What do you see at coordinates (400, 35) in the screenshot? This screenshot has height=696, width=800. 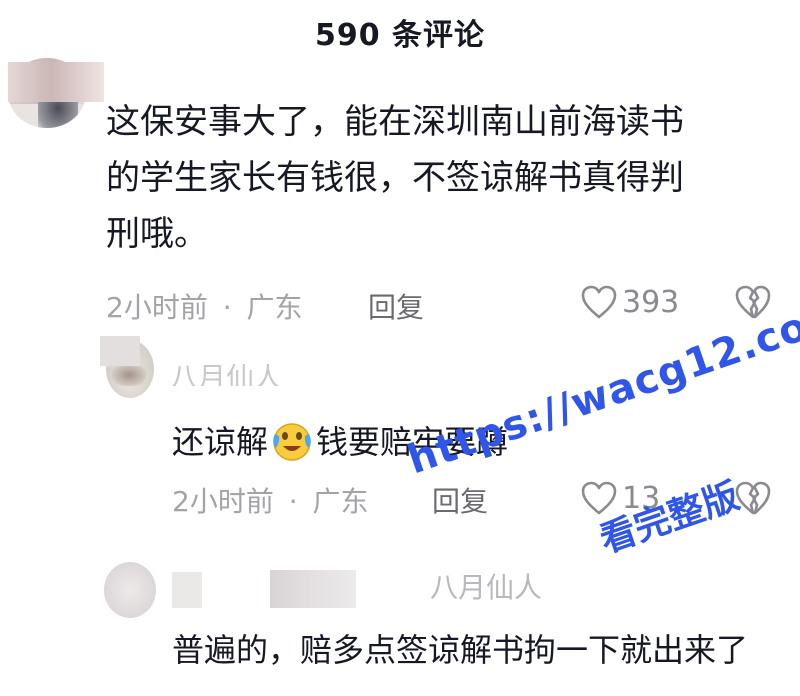 I see `comments-count-title: 590 条评论` at bounding box center [400, 35].